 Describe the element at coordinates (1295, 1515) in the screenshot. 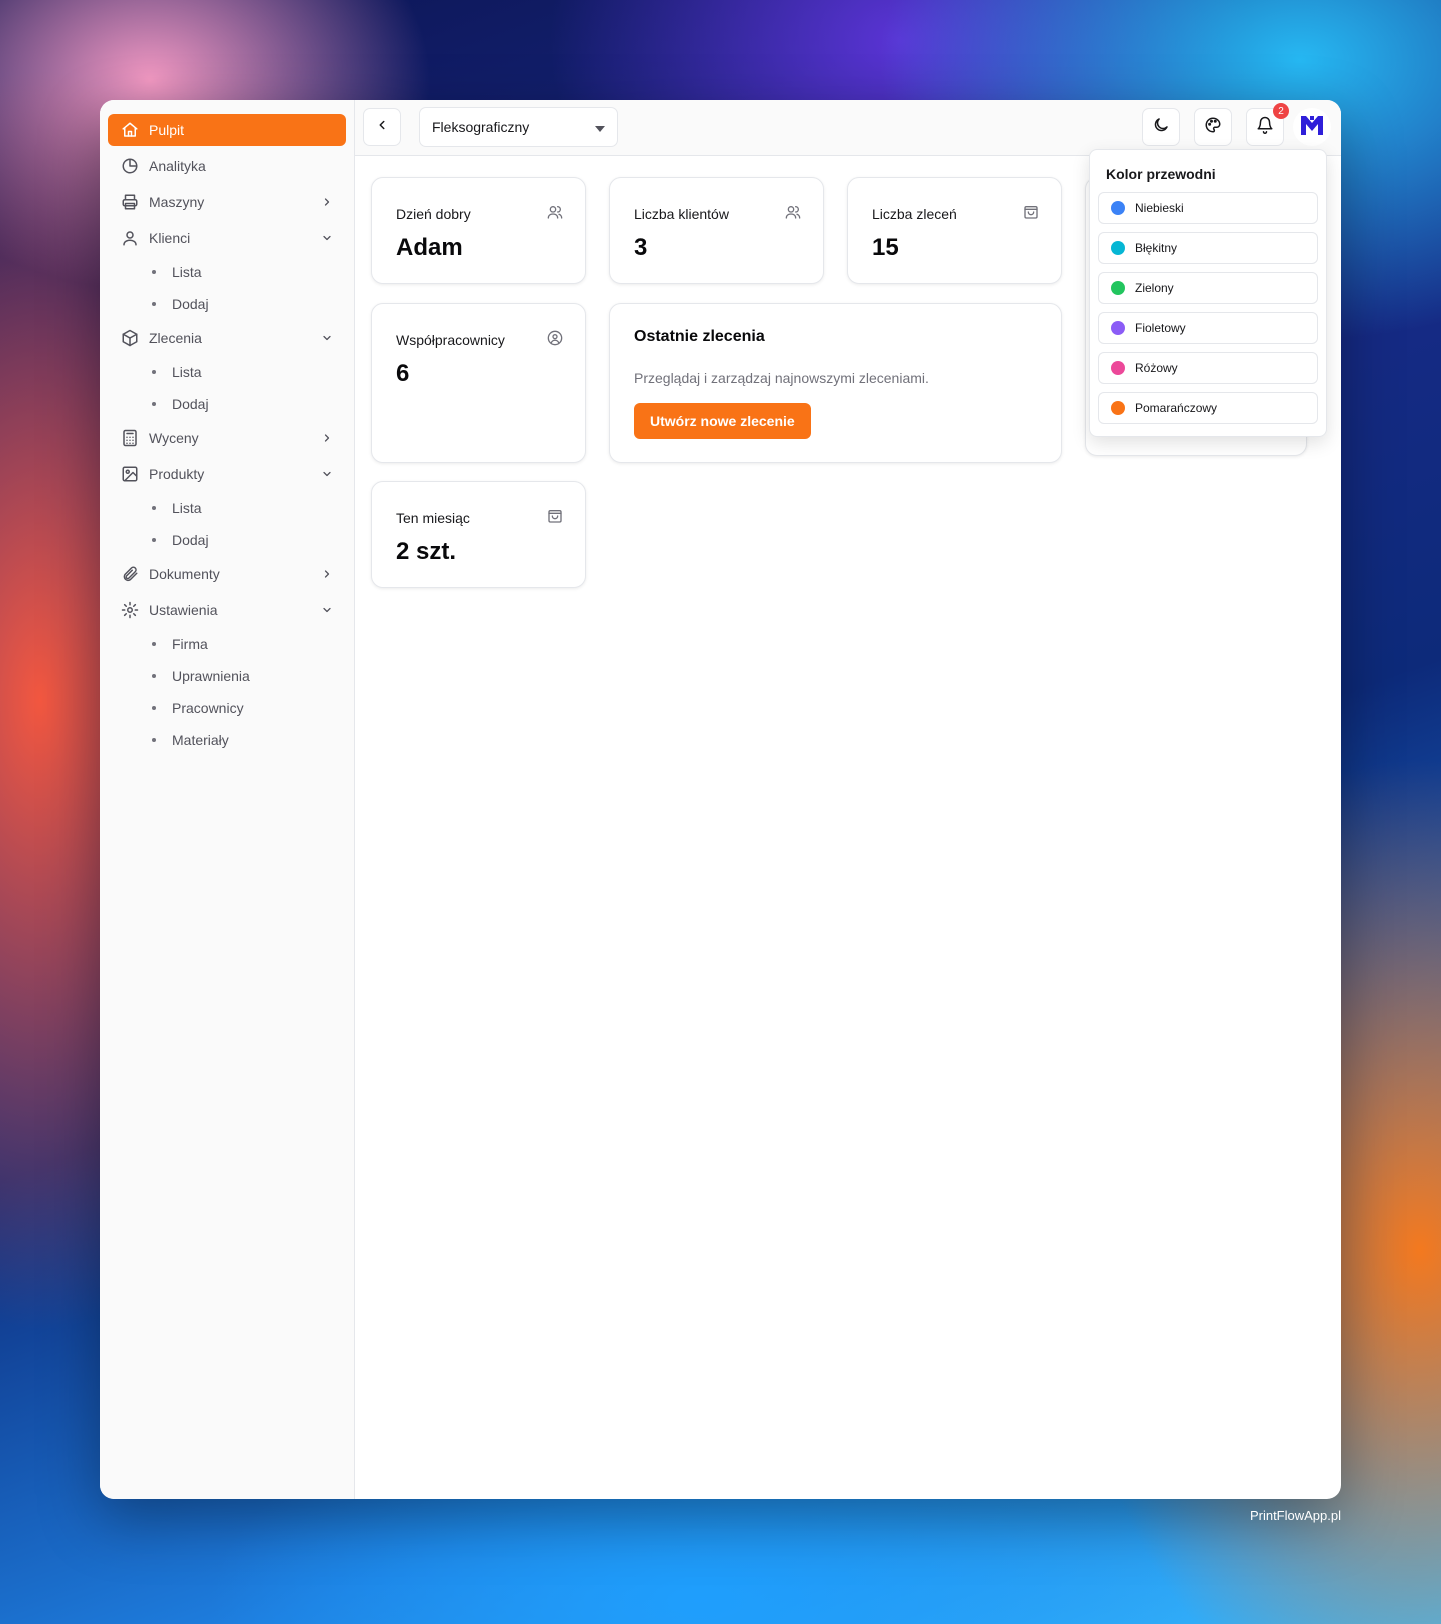

I see `footer-brand-text: PrintFlowApp.pl` at that location.